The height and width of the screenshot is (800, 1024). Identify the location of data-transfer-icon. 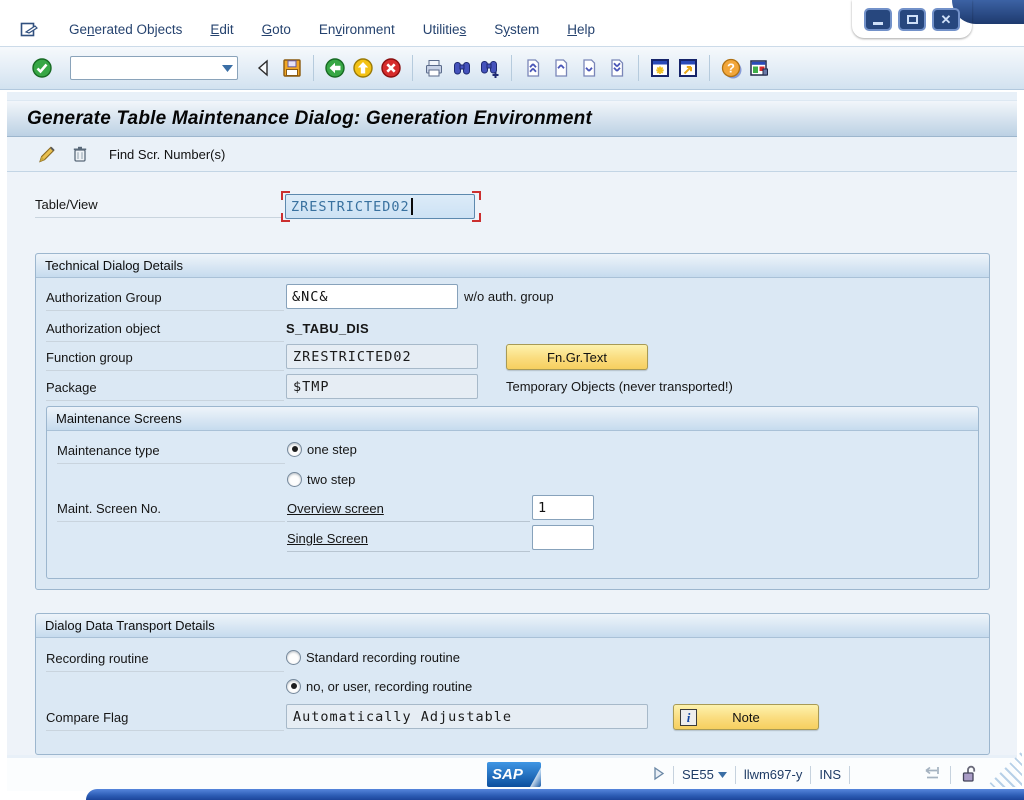
(932, 774).